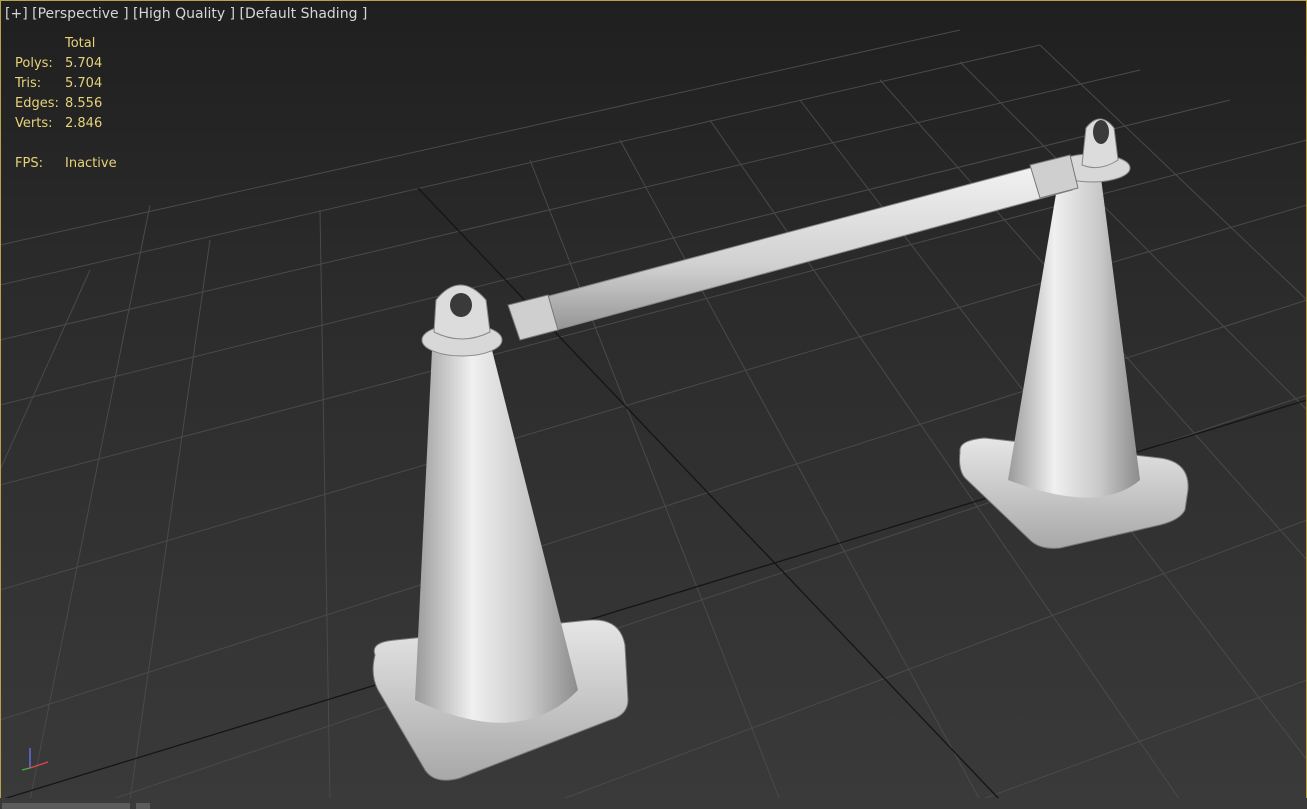 This screenshot has height=809, width=1307. Describe the element at coordinates (84, 103) in the screenshot. I see `stats-value: 8.556` at that location.